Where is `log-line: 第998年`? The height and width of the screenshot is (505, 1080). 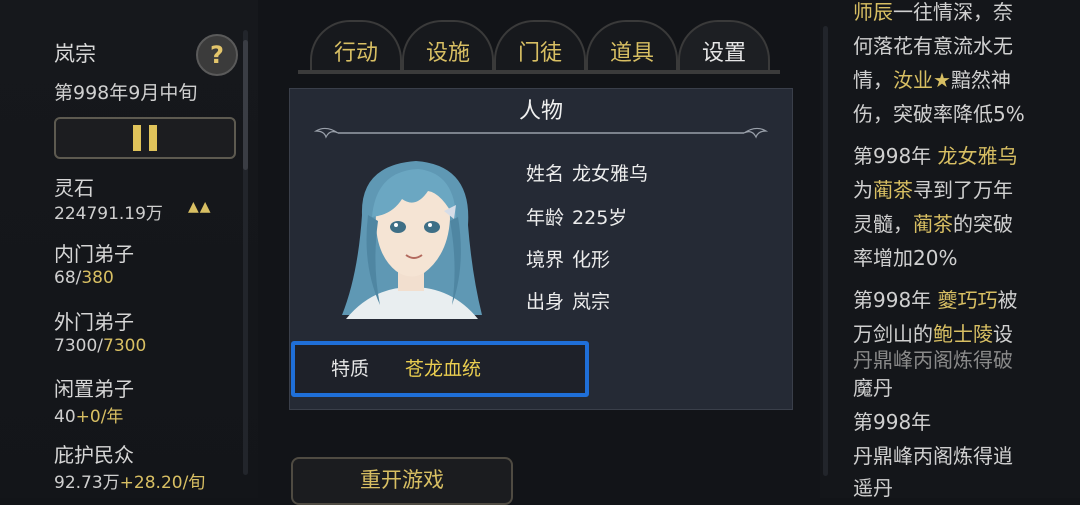 log-line: 第998年 is located at coordinates (892, 422).